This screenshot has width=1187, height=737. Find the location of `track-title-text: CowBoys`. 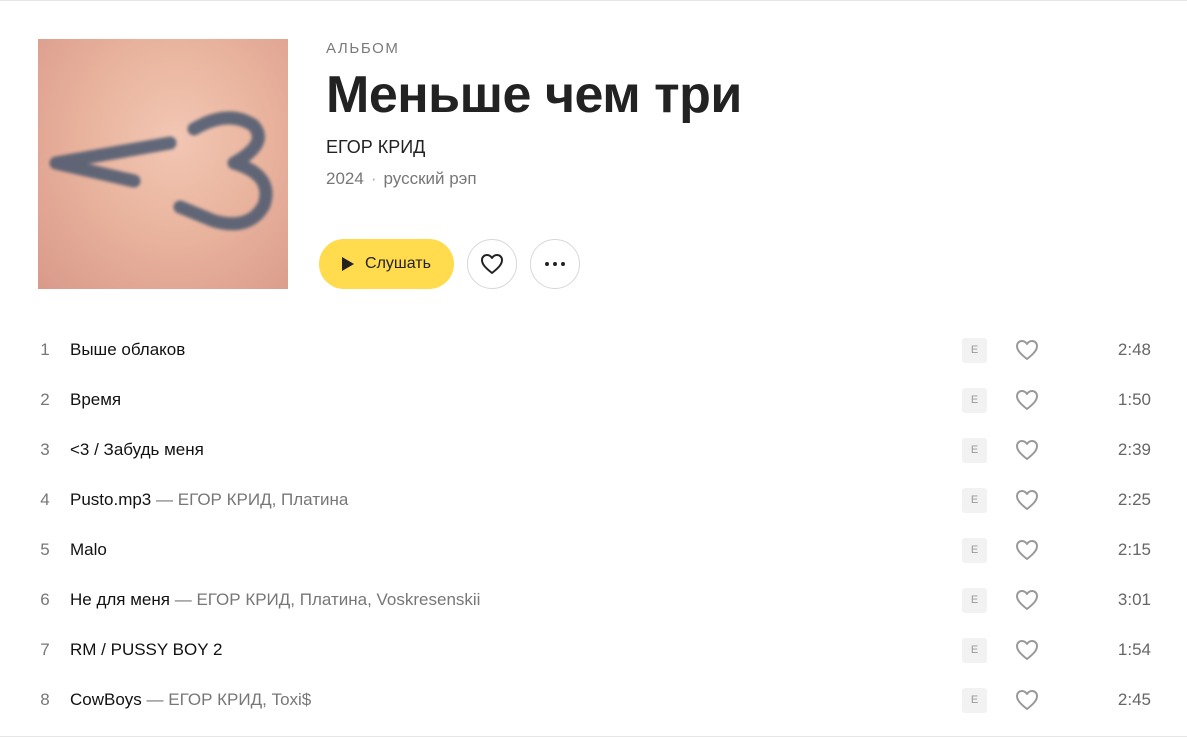

track-title-text: CowBoys is located at coordinates (106, 699).